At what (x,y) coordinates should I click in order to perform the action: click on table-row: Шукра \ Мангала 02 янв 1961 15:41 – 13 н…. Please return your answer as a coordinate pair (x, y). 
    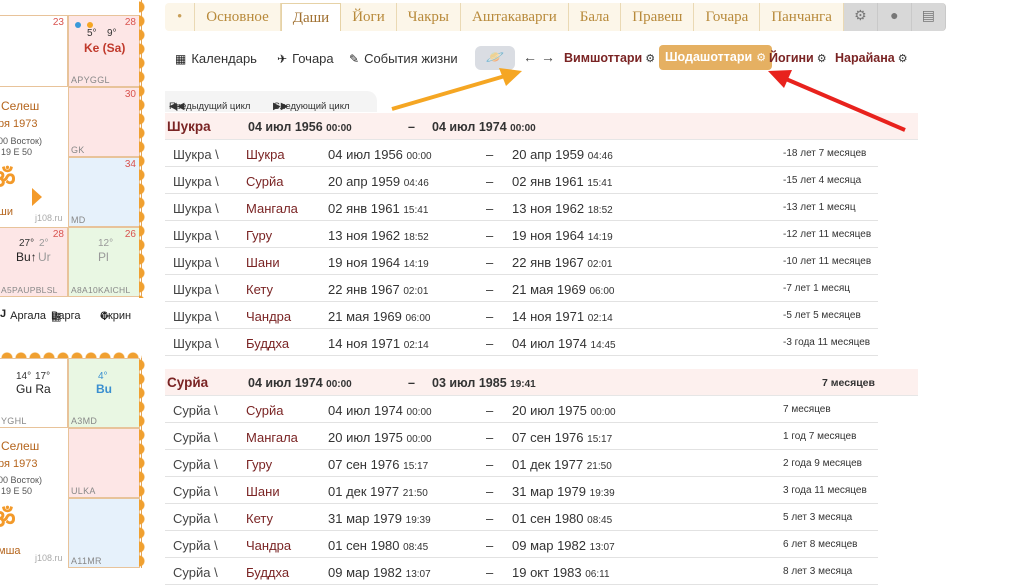
    Looking at the image, I should click on (521, 207).